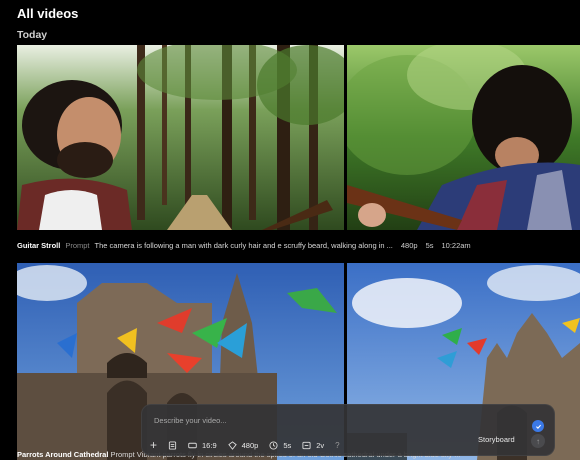 The image size is (580, 460). Describe the element at coordinates (153, 445) in the screenshot. I see `plus-icon: +` at that location.